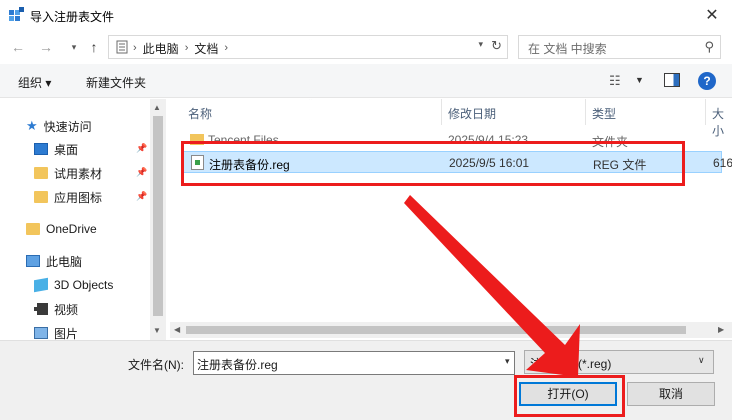 This screenshot has height=420, width=732. What do you see at coordinates (200, 113) in the screenshot?
I see `column-name: 名称` at bounding box center [200, 113].